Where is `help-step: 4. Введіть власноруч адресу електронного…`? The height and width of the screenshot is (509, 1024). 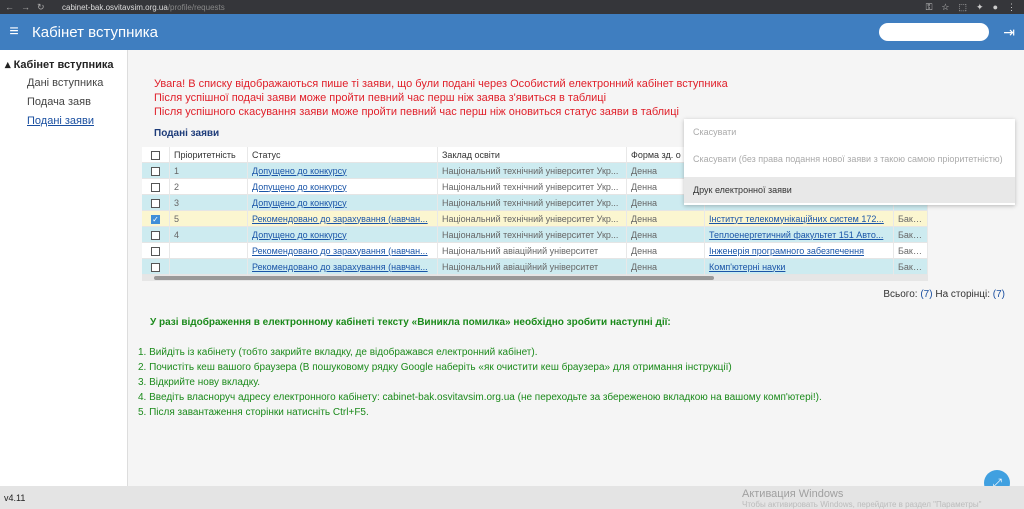 help-step: 4. Введіть власноруч адресу електронного… is located at coordinates (480, 397).